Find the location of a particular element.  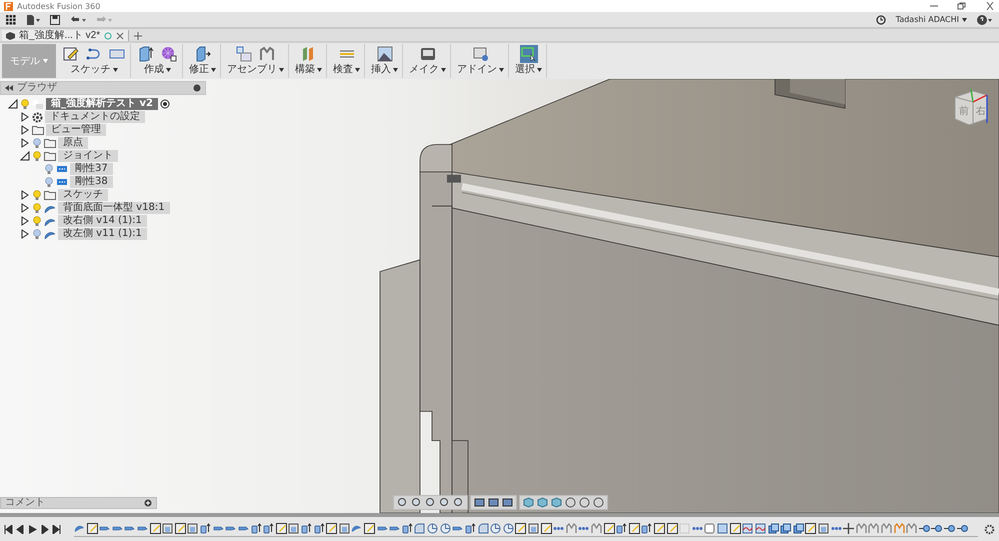

ribbon-menu: 作成 is located at coordinates (157, 69).